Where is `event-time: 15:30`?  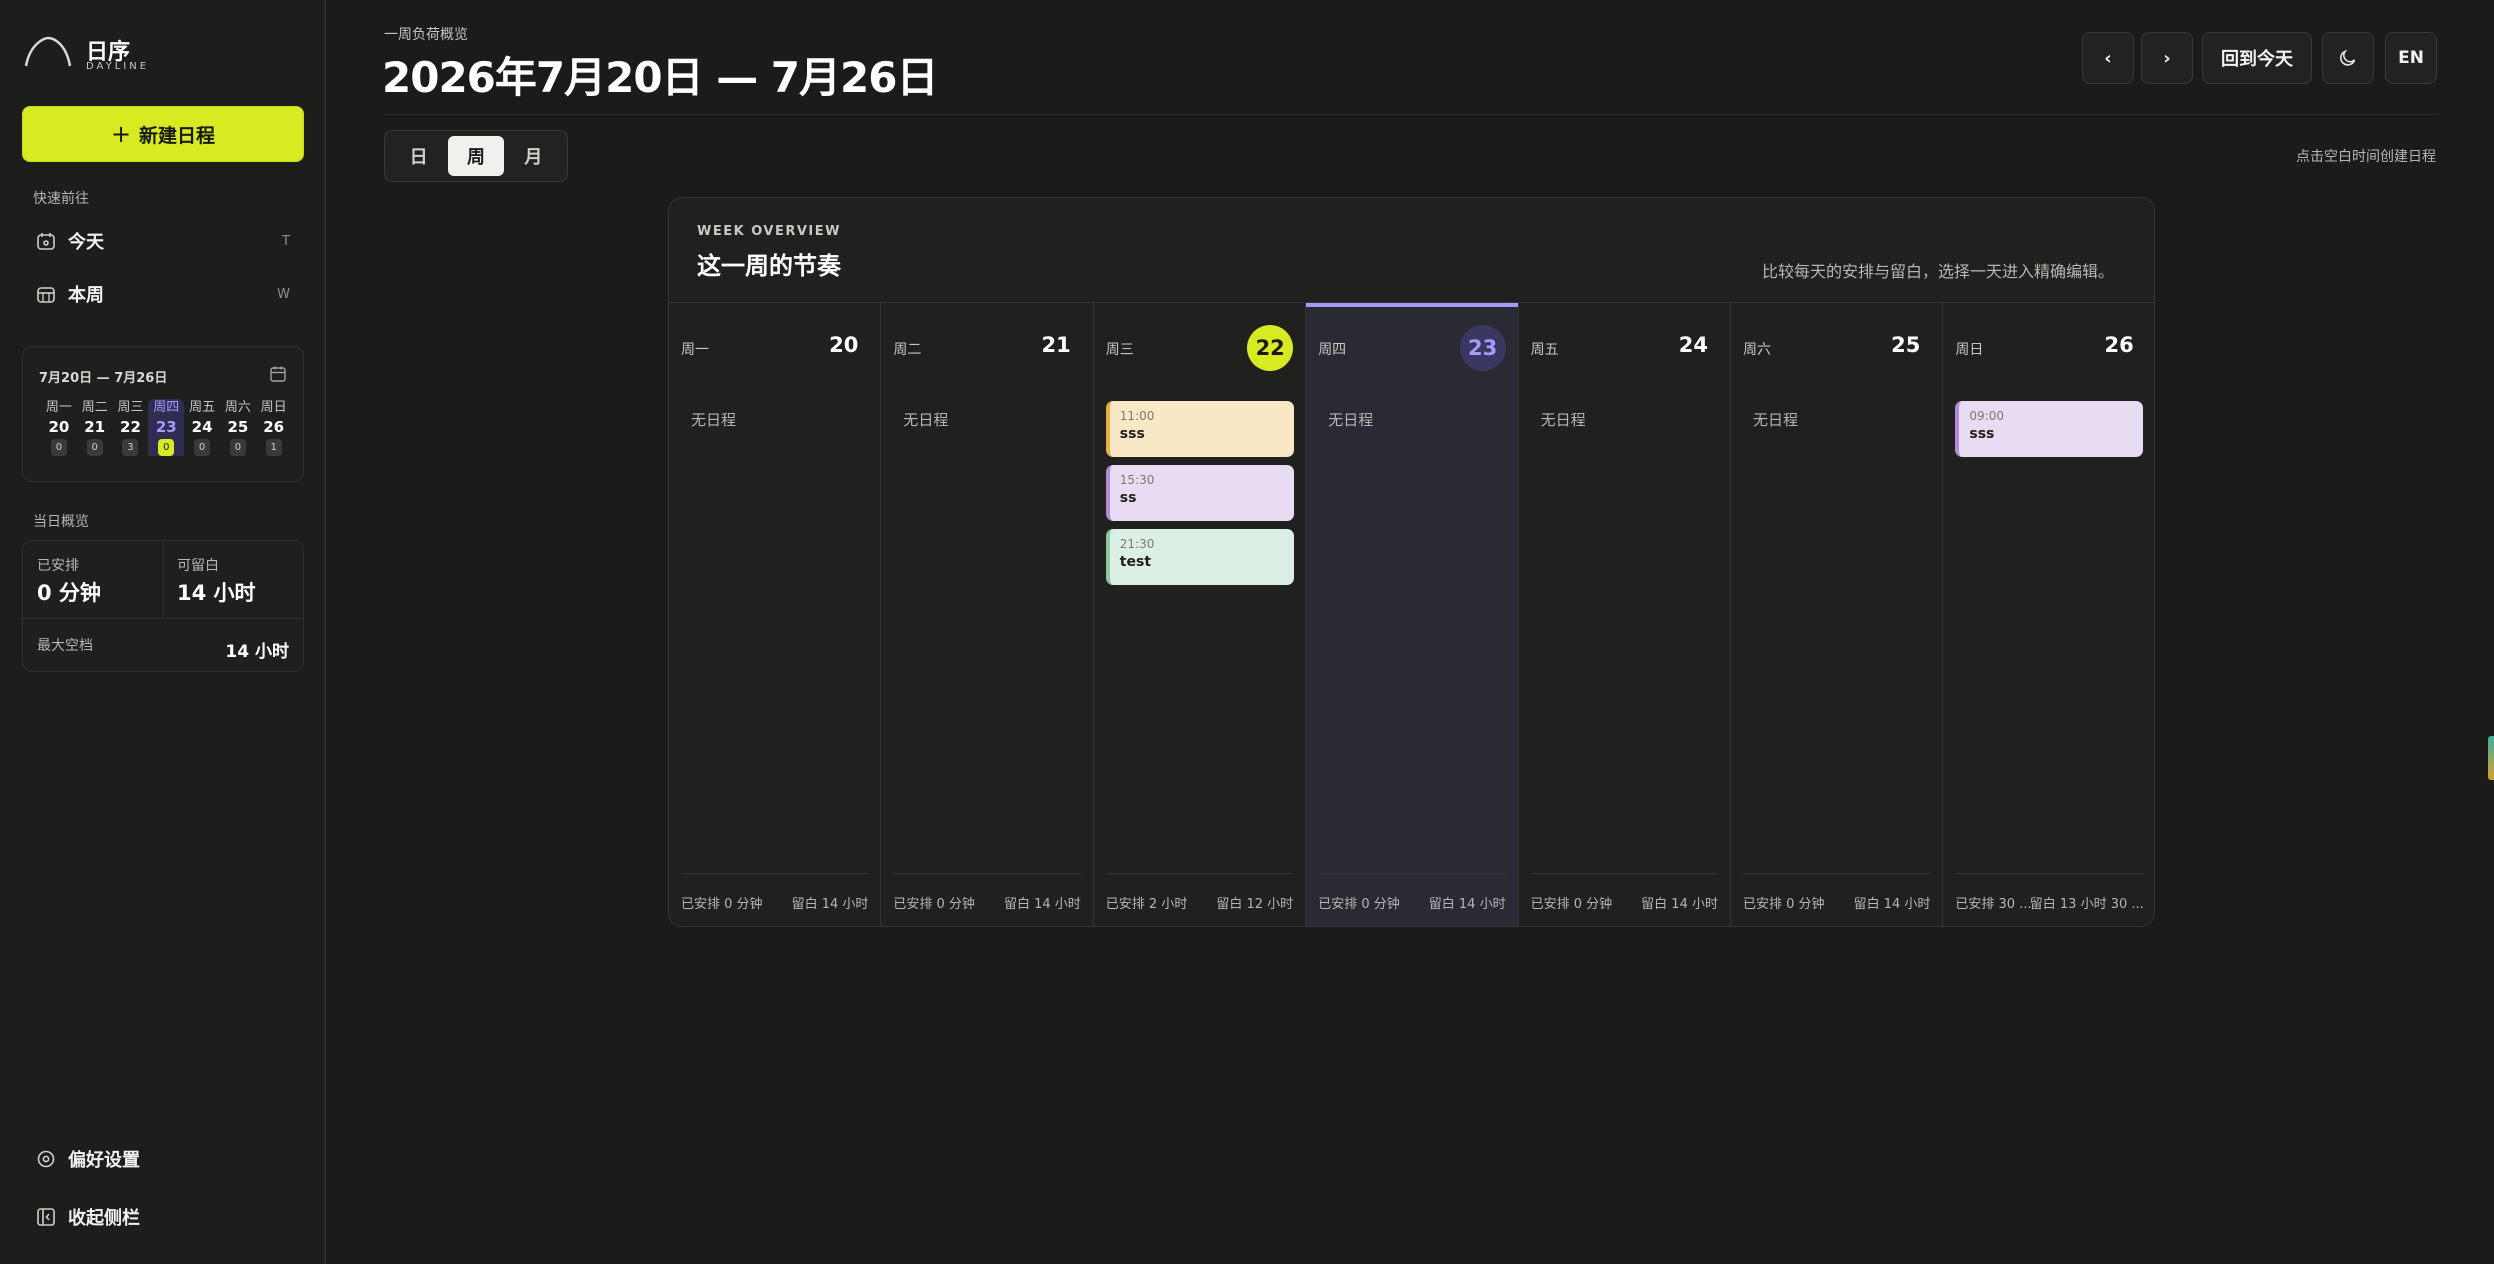
event-time: 15:30 is located at coordinates (1137, 480).